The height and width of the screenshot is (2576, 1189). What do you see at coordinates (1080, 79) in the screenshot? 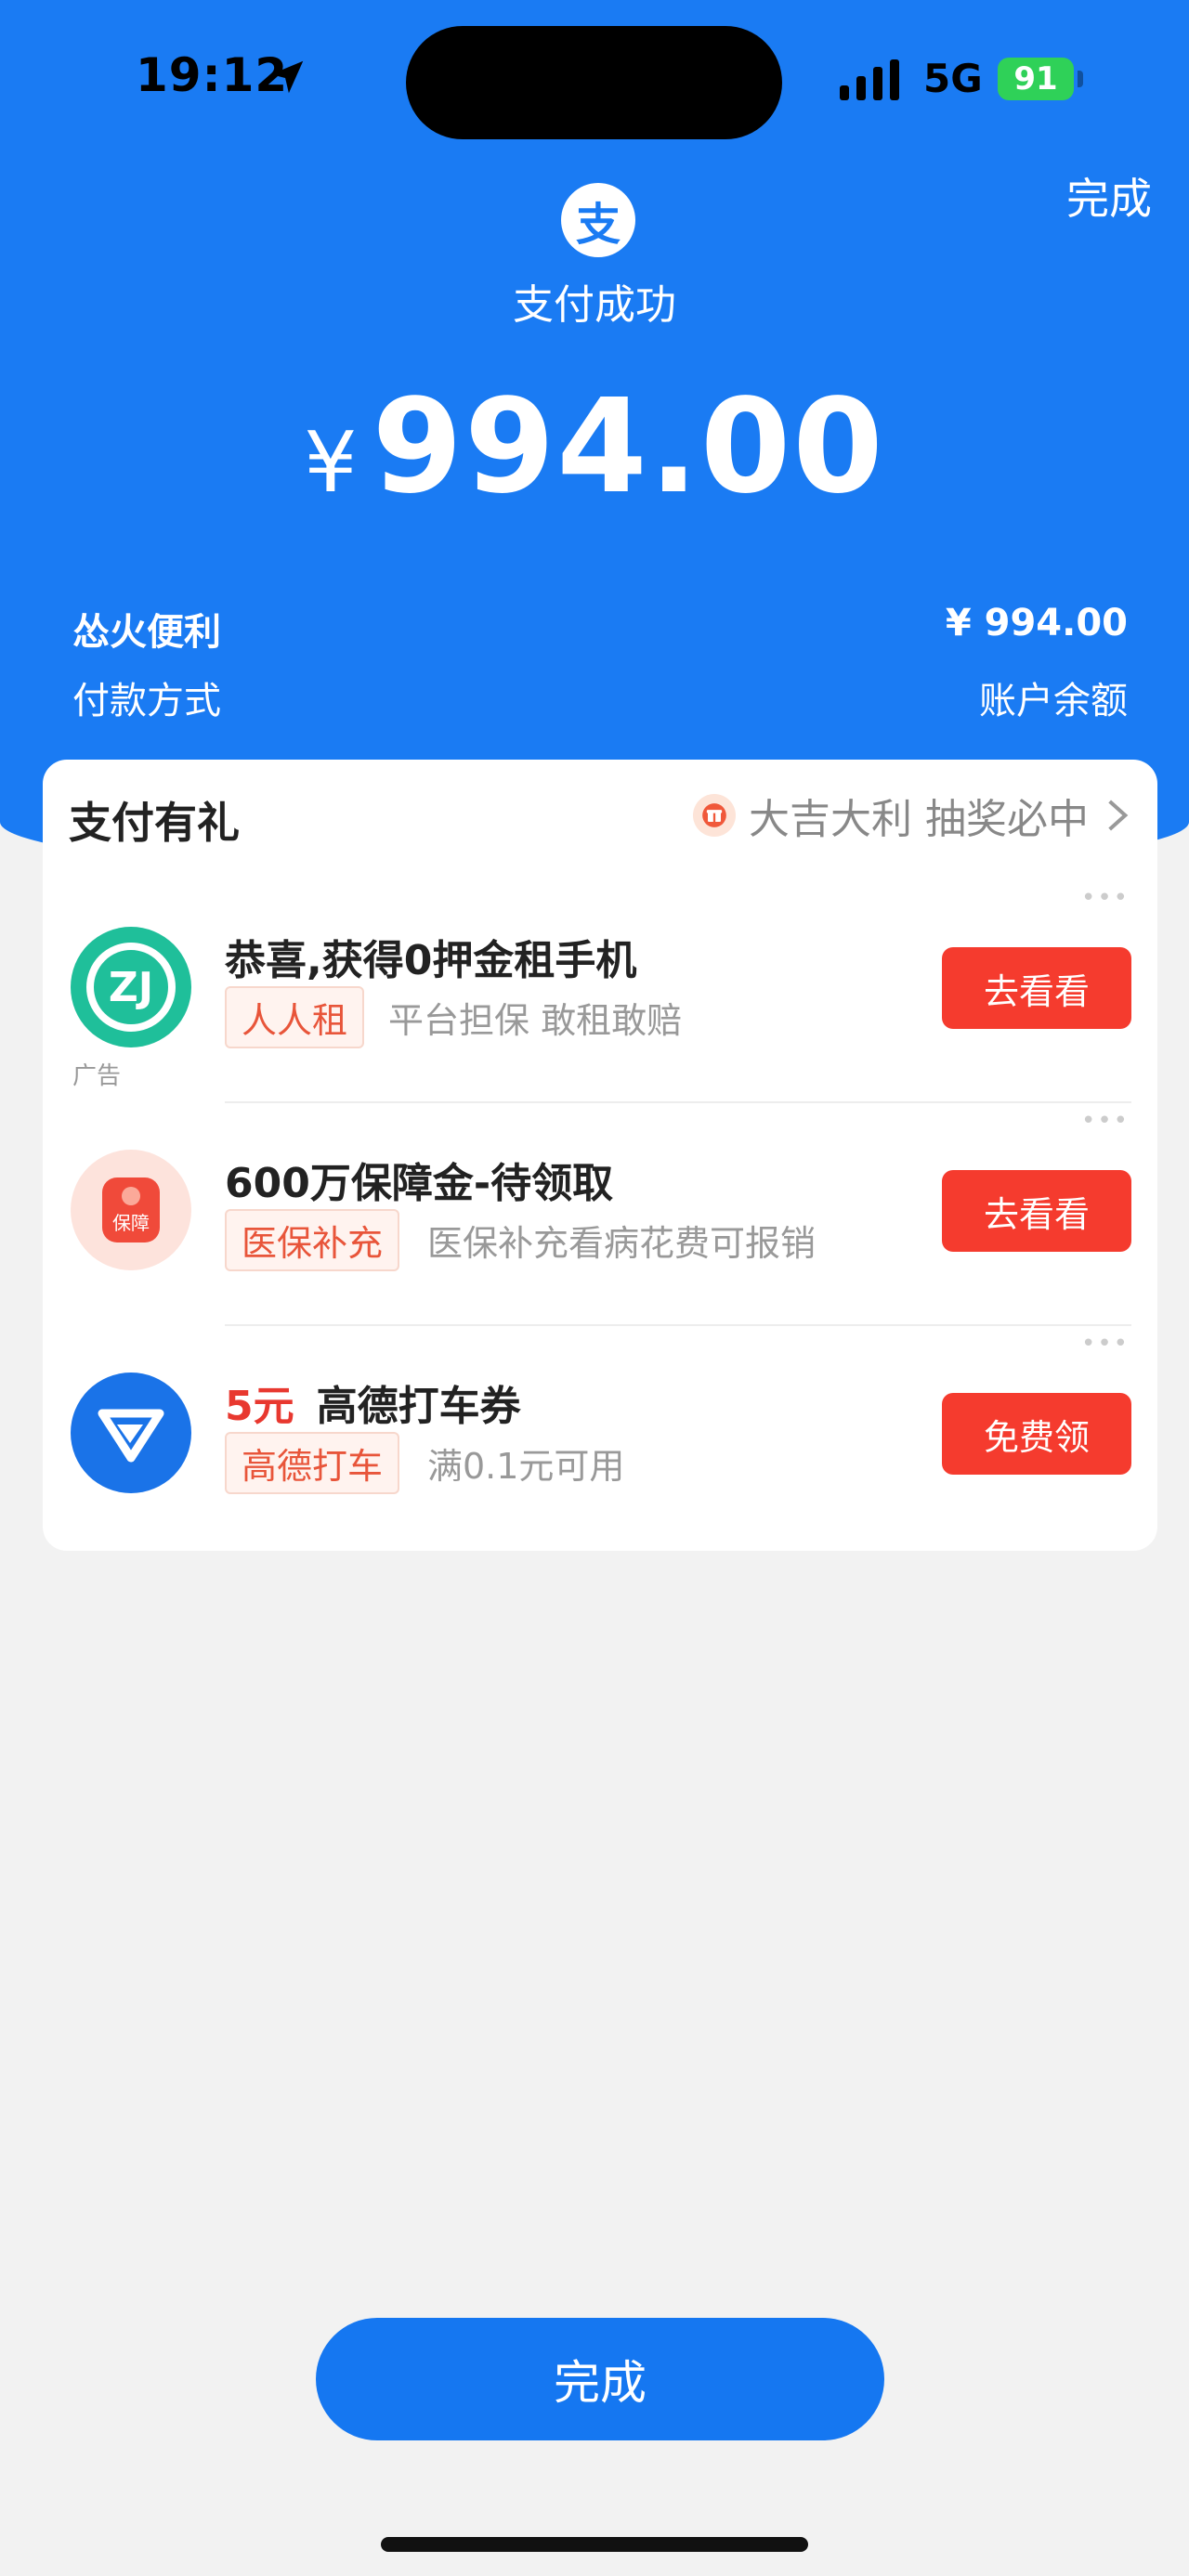
I see `battery-tip` at bounding box center [1080, 79].